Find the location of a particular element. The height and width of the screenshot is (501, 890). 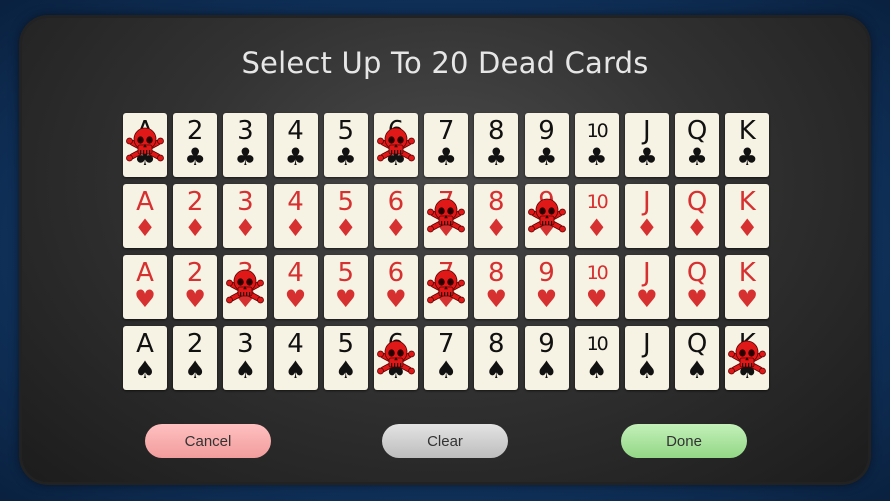

card-k-of-diamonds: K ♦ is located at coordinates (747, 216).